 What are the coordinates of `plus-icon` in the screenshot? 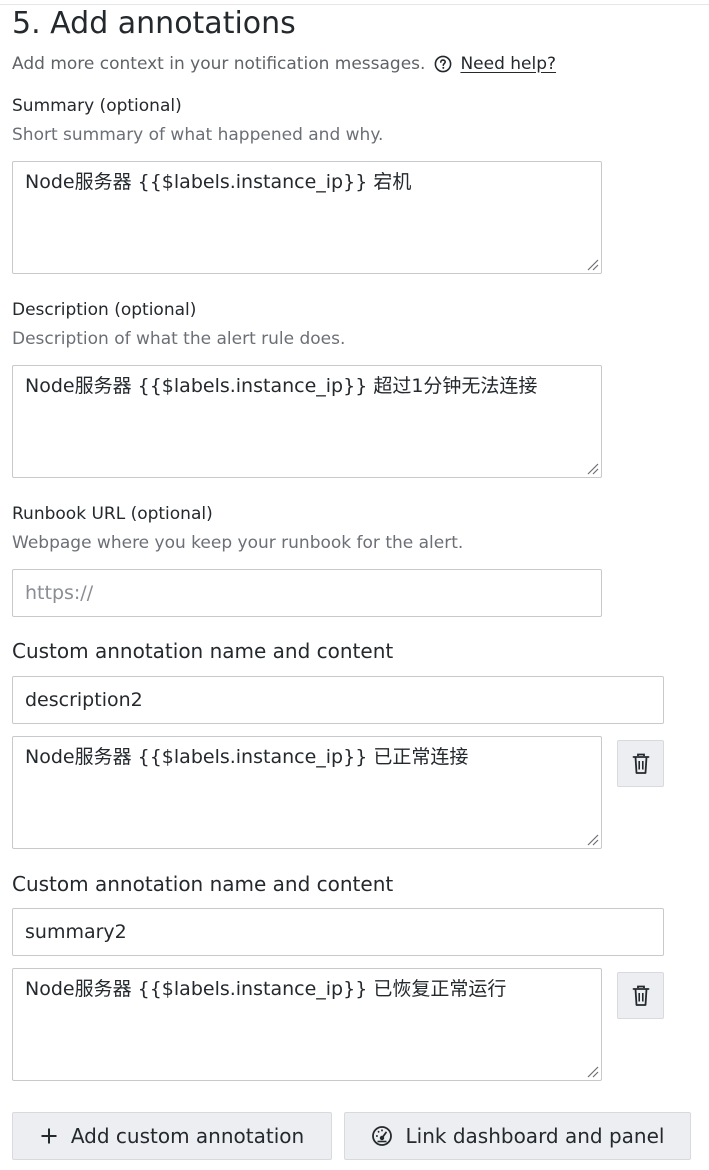 It's located at (49, 1136).